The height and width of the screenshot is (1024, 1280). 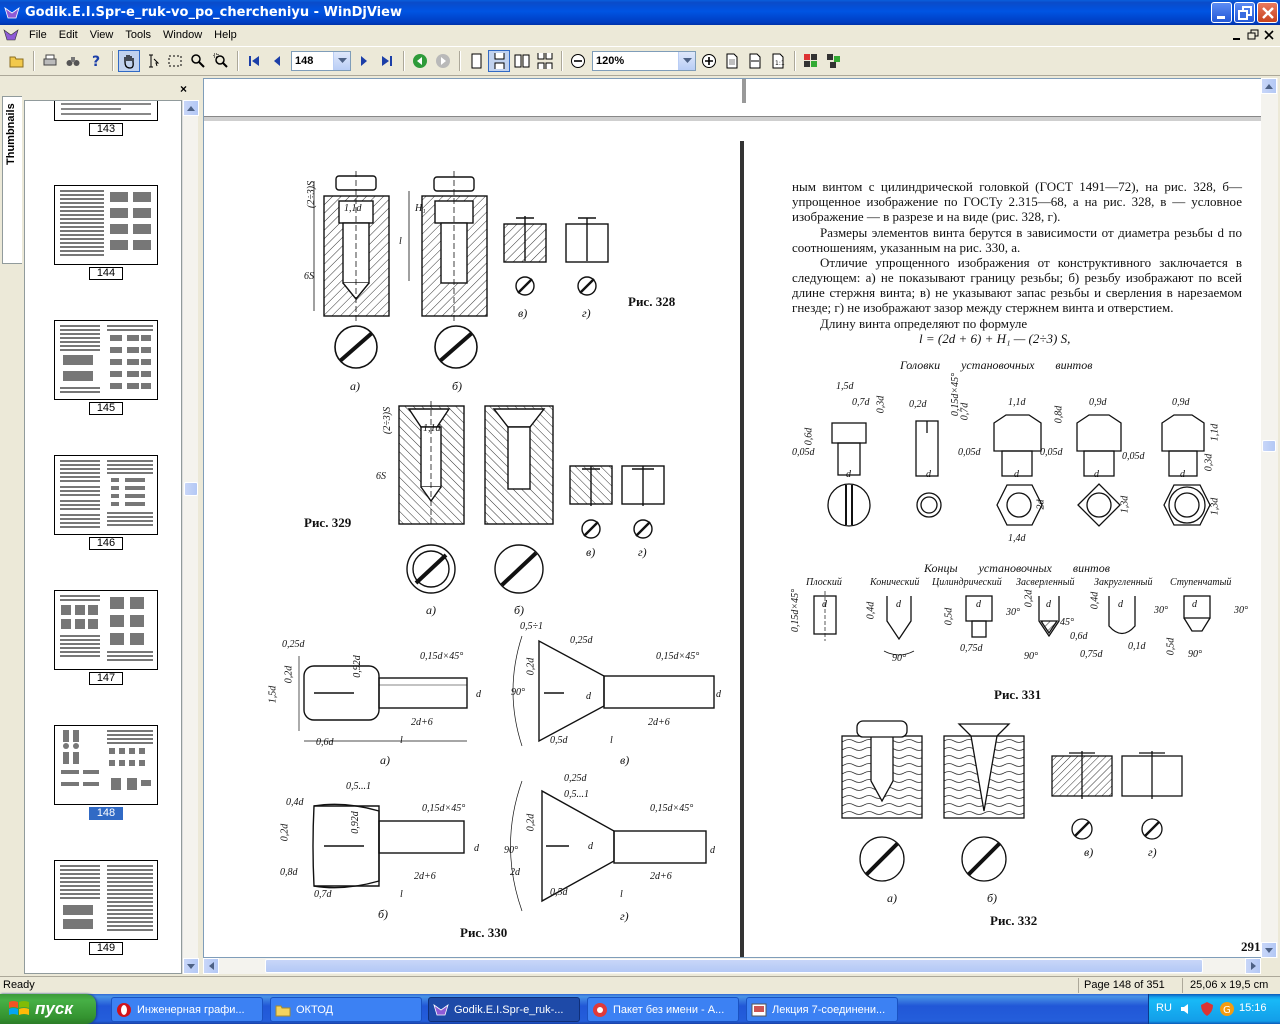 I want to click on zoom-in-button, so click(x=709, y=61).